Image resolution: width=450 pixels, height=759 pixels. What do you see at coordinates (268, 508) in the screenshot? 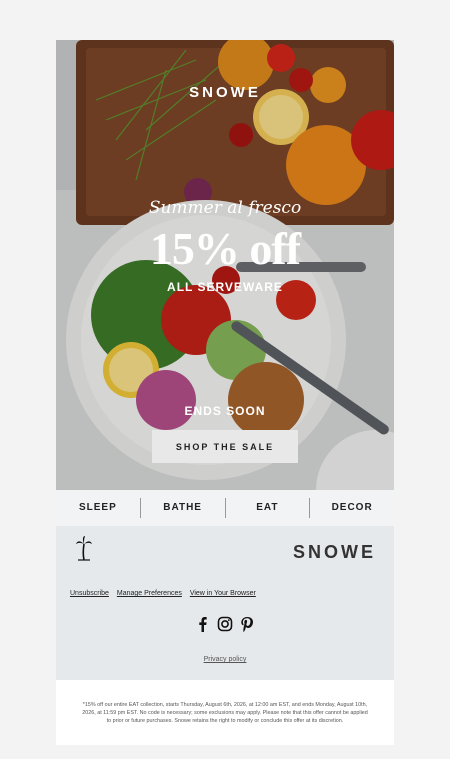
I see `nav-item-eat: EAT` at bounding box center [268, 508].